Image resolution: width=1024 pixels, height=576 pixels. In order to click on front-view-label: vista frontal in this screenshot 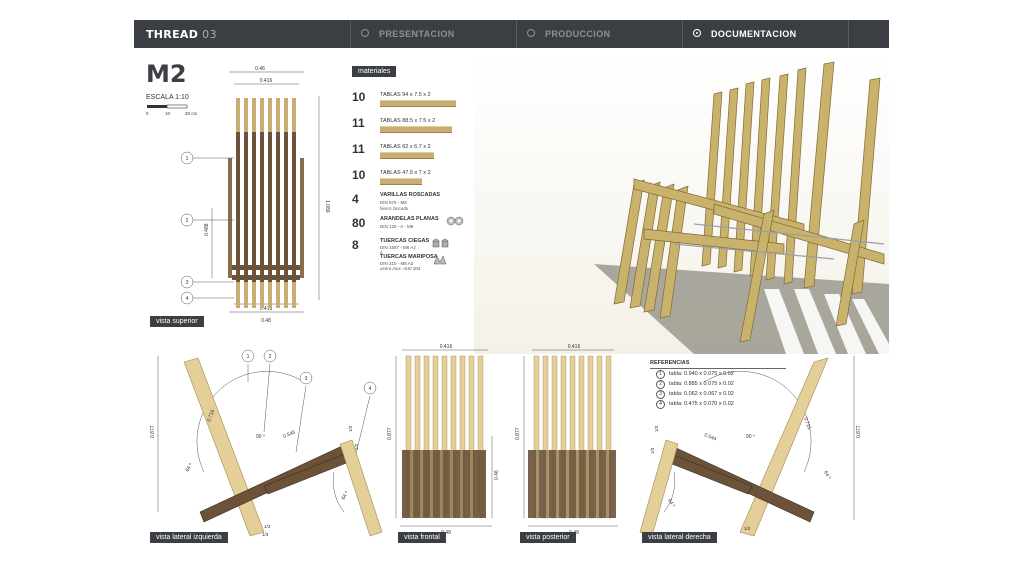, I will do `click(422, 537)`.